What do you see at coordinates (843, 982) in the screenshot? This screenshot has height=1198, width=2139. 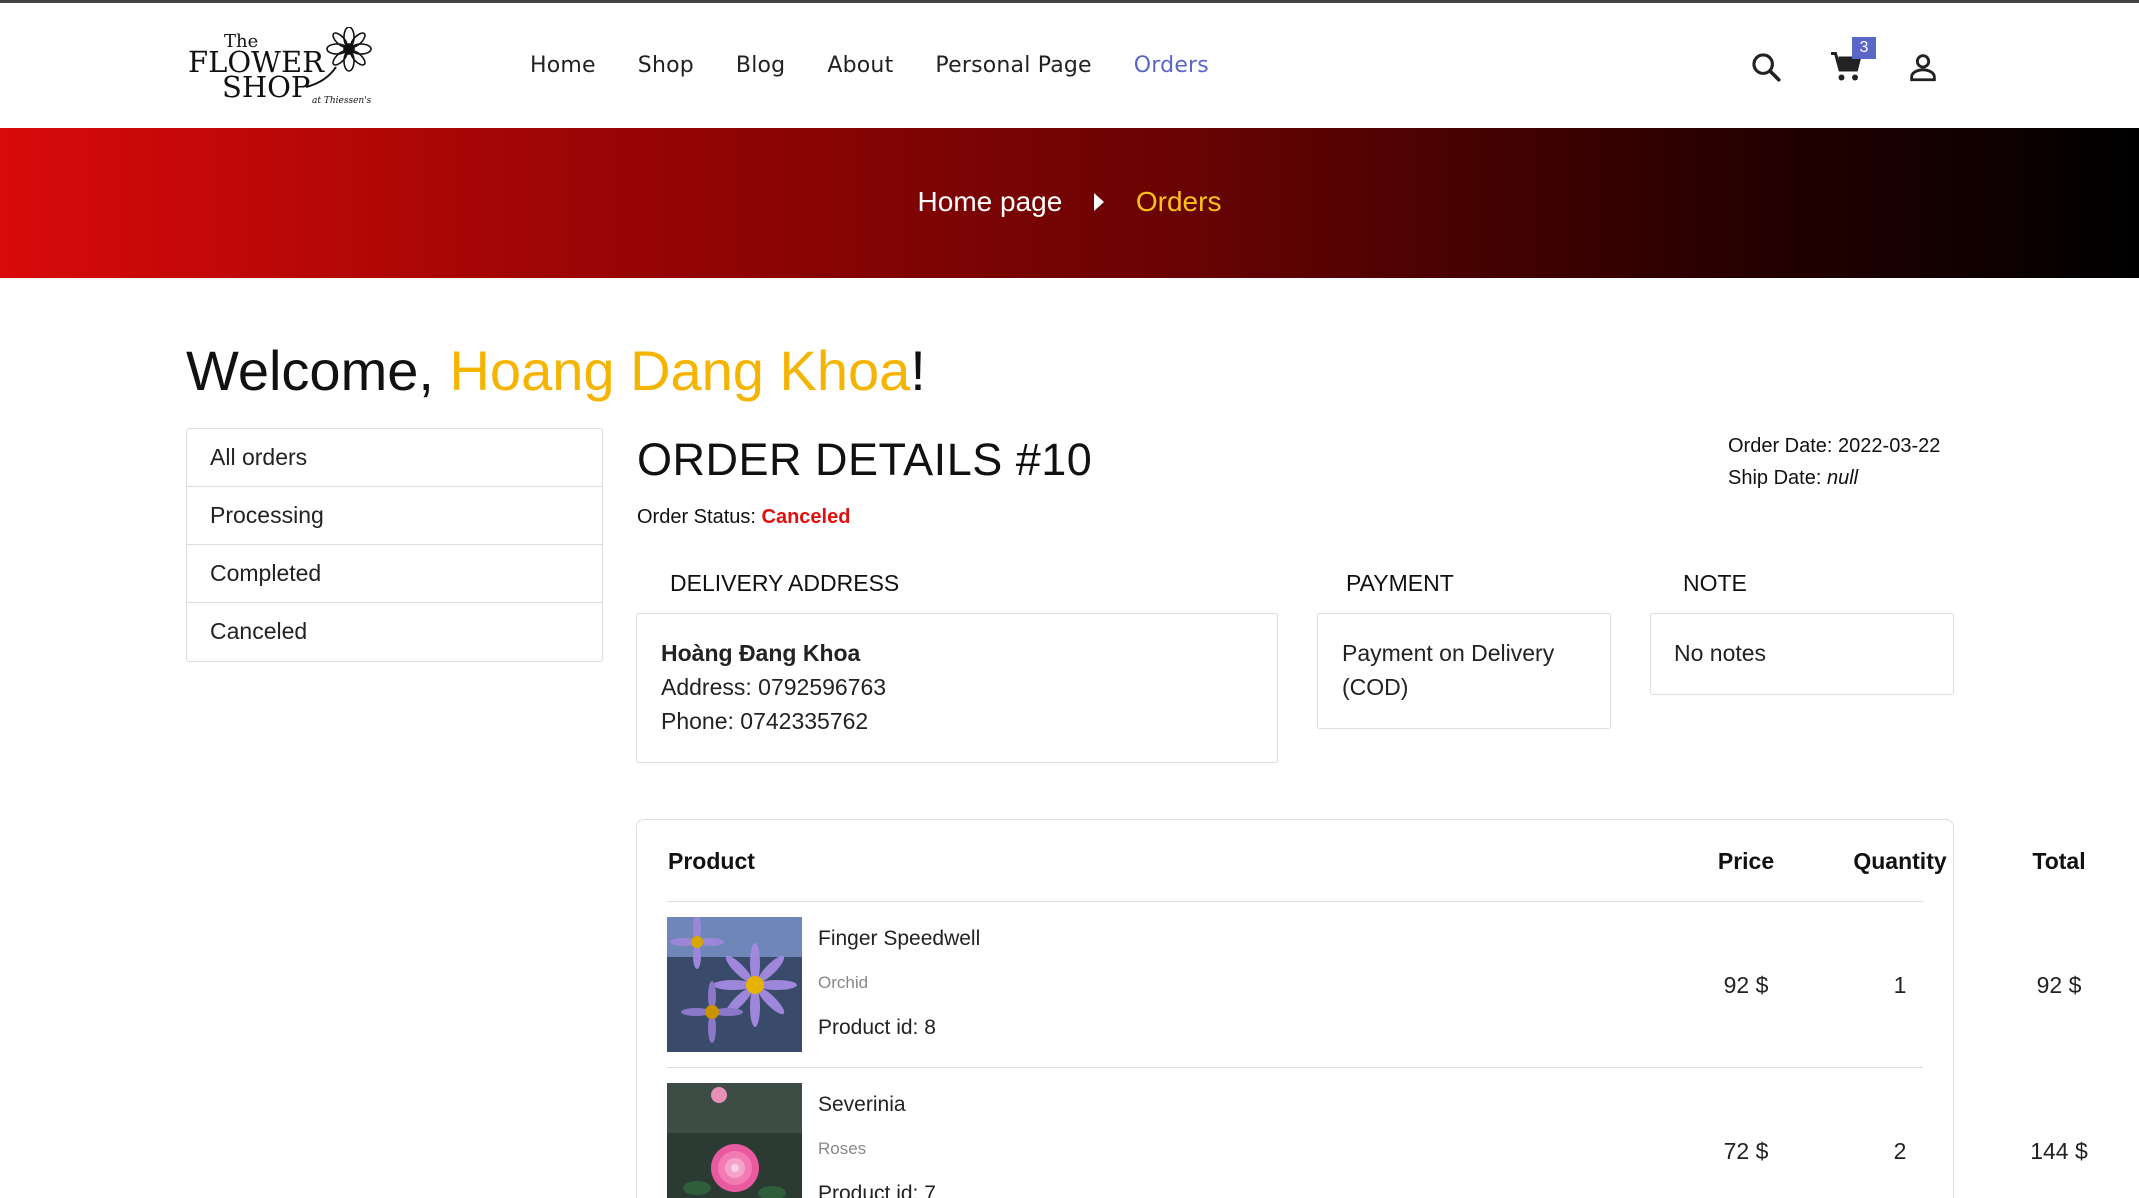 I see `product-category: Orchid` at bounding box center [843, 982].